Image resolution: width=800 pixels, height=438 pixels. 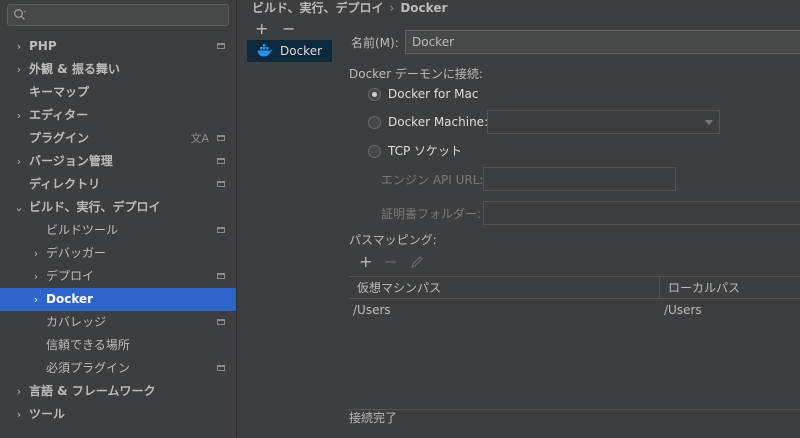 I want to click on sidebar-item: 必須プラグイン, so click(x=118, y=368).